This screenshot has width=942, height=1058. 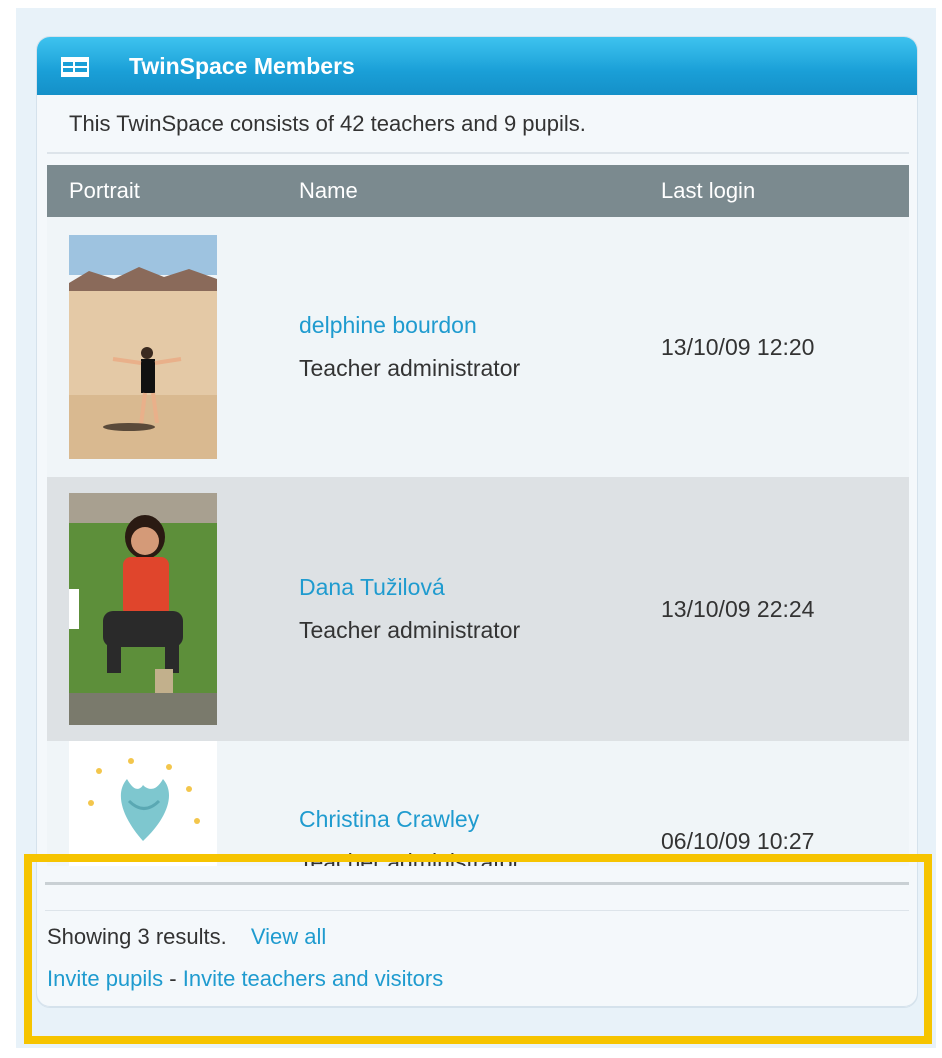 What do you see at coordinates (738, 608) in the screenshot?
I see `last-login: 13/10/09 22:24` at bounding box center [738, 608].